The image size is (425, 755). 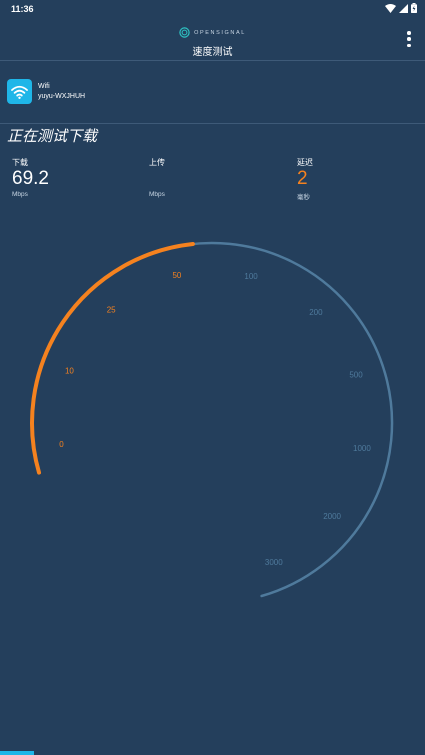 What do you see at coordinates (111, 309) in the screenshot?
I see `gauge-tick-label: 25` at bounding box center [111, 309].